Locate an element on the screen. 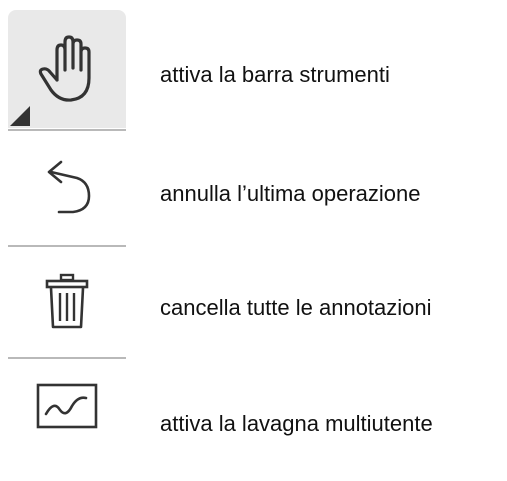 Image resolution: width=507 pixels, height=481 pixels. undo-icon is located at coordinates (67, 188).